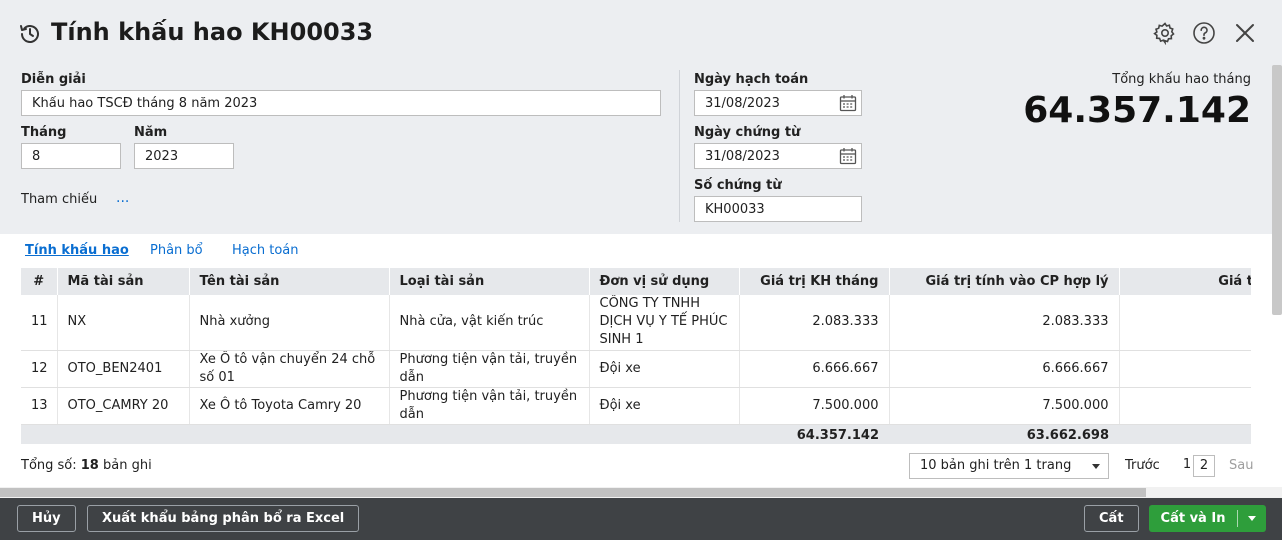 The width and height of the screenshot is (1282, 540). What do you see at coordinates (289, 369) in the screenshot?
I see `cell-asset-name: Xe Ô tô vận chuyển 24 chỗ số 01` at bounding box center [289, 369].